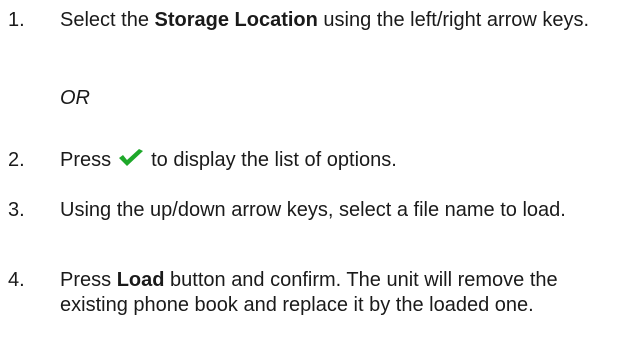 This screenshot has height=358, width=619. Describe the element at coordinates (16, 160) in the screenshot. I see `step-number: 2.` at that location.